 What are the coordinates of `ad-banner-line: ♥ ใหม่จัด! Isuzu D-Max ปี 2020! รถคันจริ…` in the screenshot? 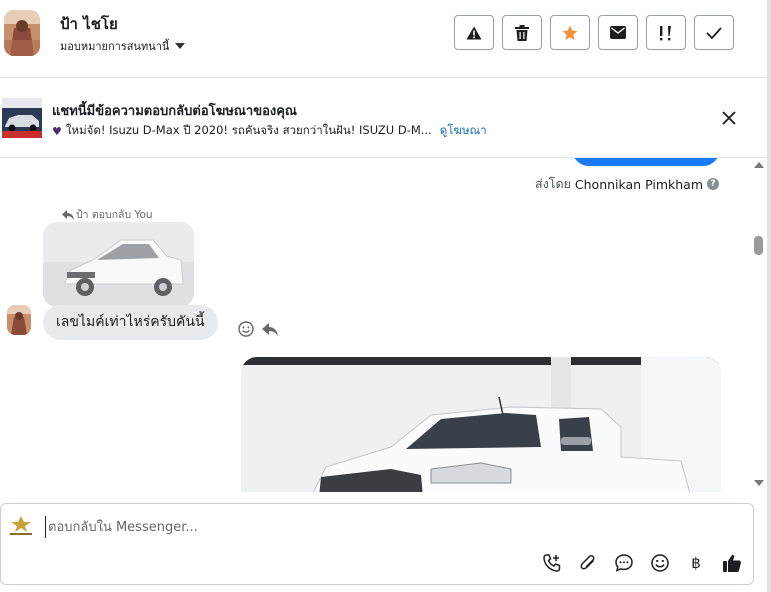 It's located at (269, 131).